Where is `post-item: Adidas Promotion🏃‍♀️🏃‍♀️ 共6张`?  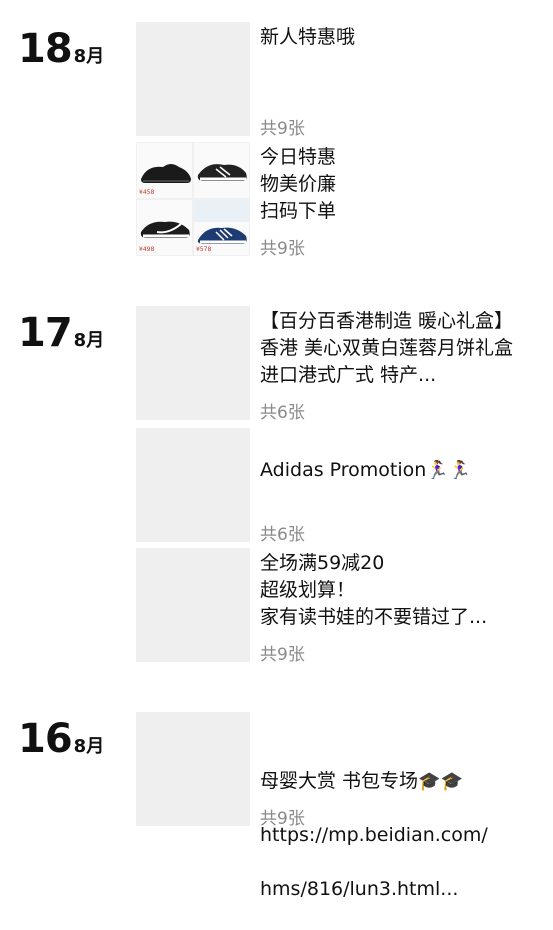
post-item: Adidas Promotion🏃‍♀️🏃‍♀️ 共6张 is located at coordinates (336, 486).